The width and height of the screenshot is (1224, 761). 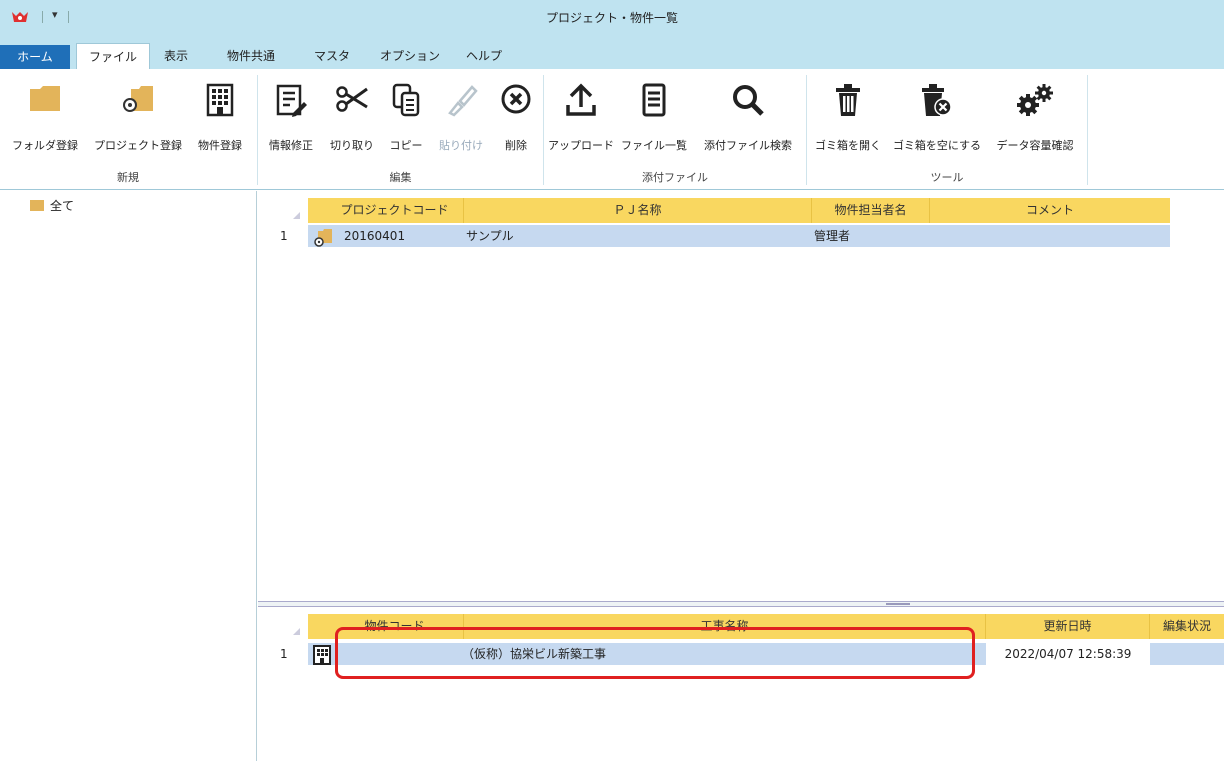 I want to click on project-register-label: プロジェクト登録, so click(x=138, y=145).